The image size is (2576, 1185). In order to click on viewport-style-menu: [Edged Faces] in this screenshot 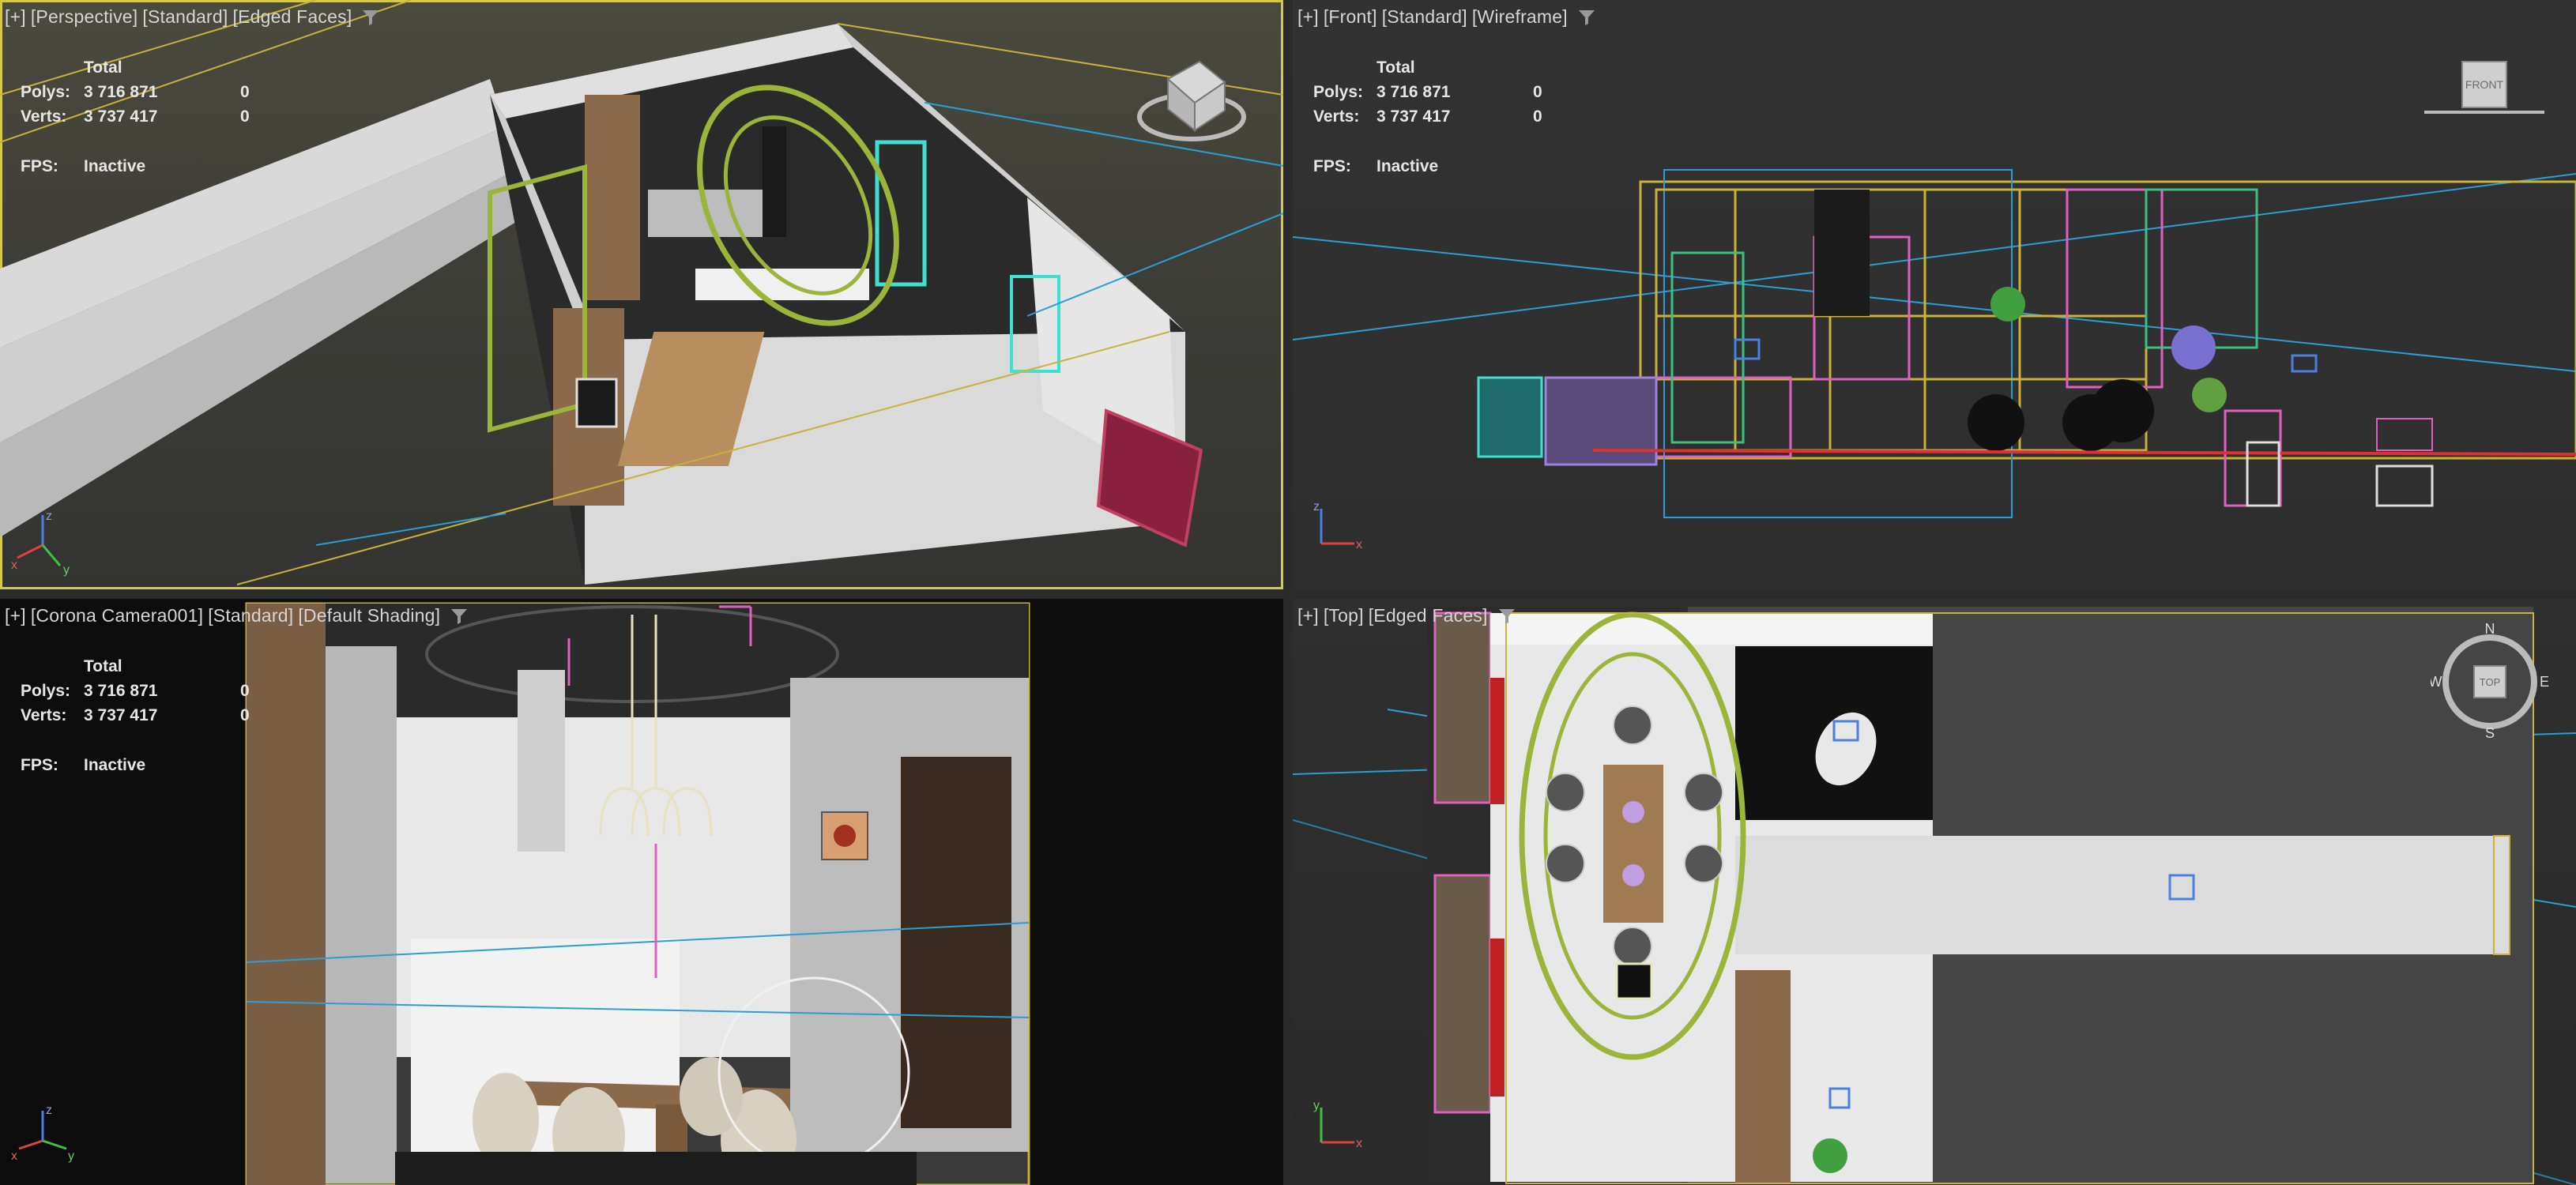, I will do `click(1428, 615)`.